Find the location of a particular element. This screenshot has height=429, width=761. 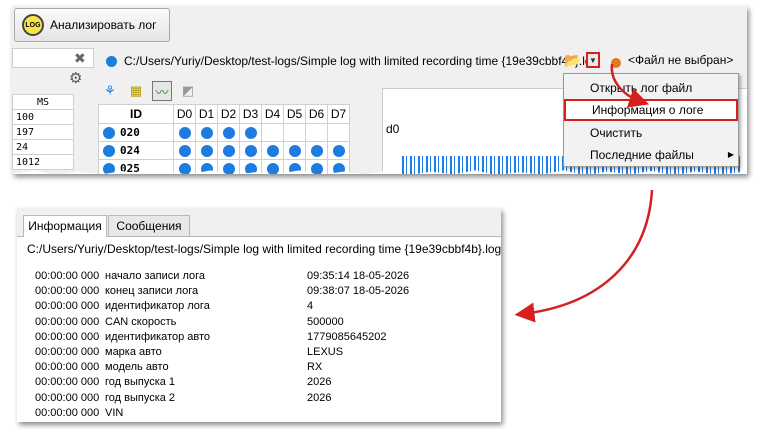

panel-arrow is located at coordinates (584, 256).